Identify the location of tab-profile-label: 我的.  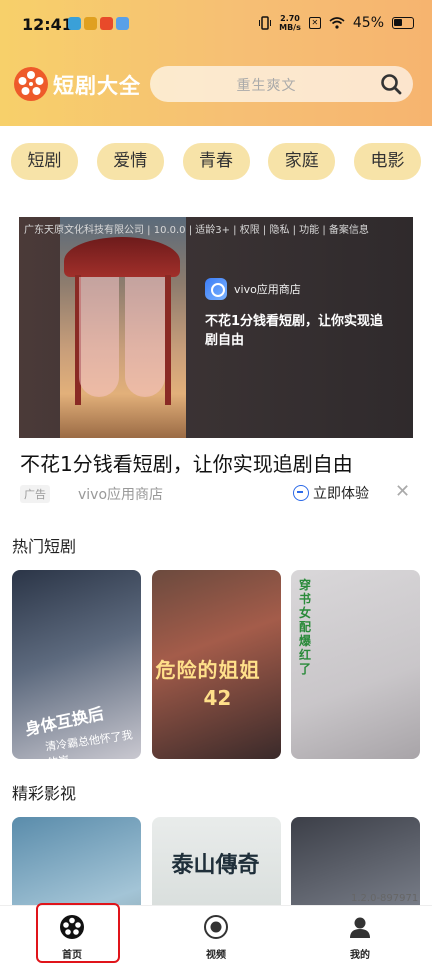
(360, 955).